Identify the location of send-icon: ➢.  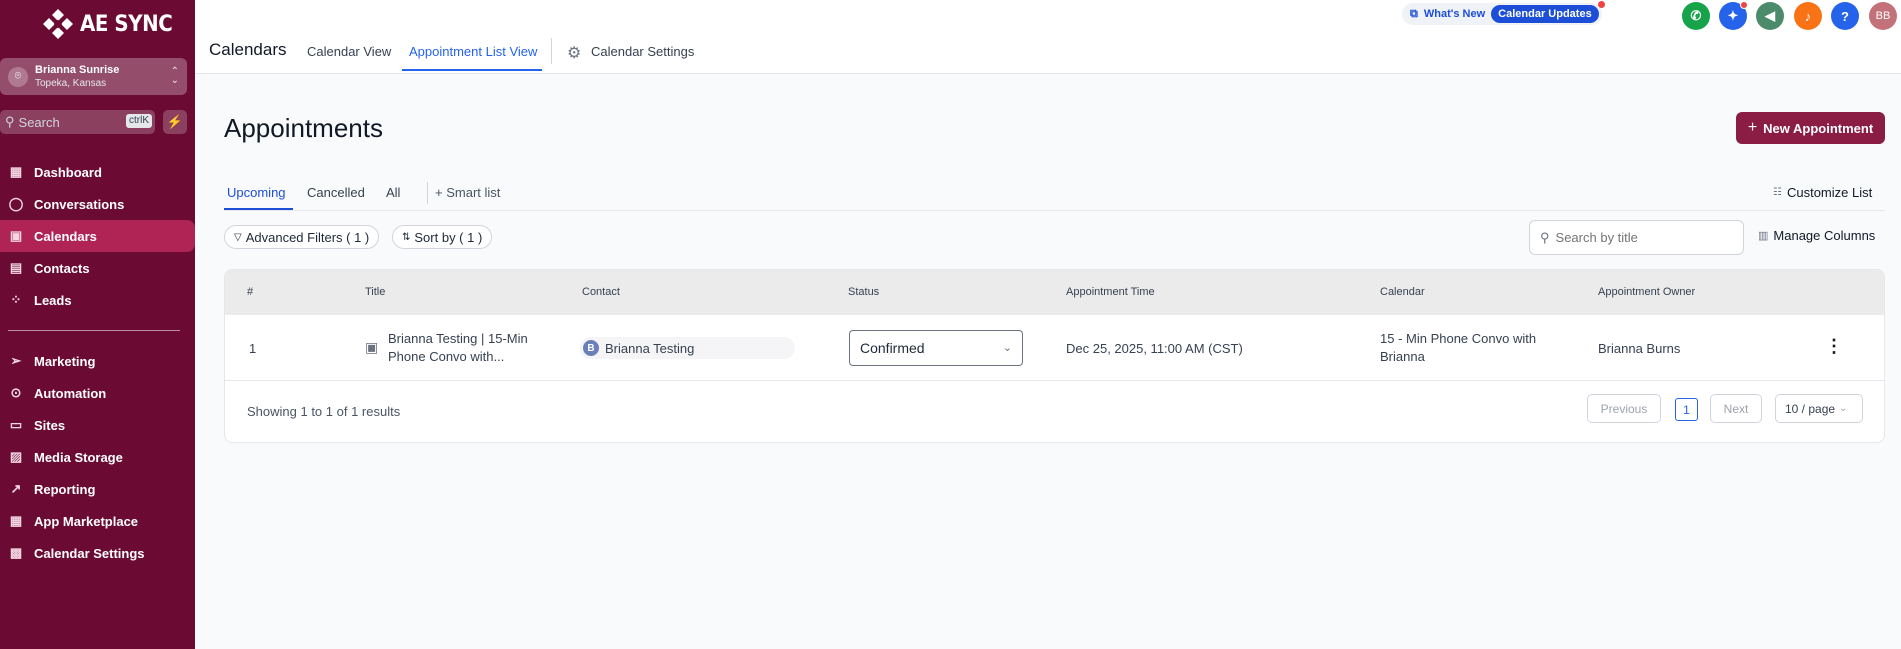
(16, 360).